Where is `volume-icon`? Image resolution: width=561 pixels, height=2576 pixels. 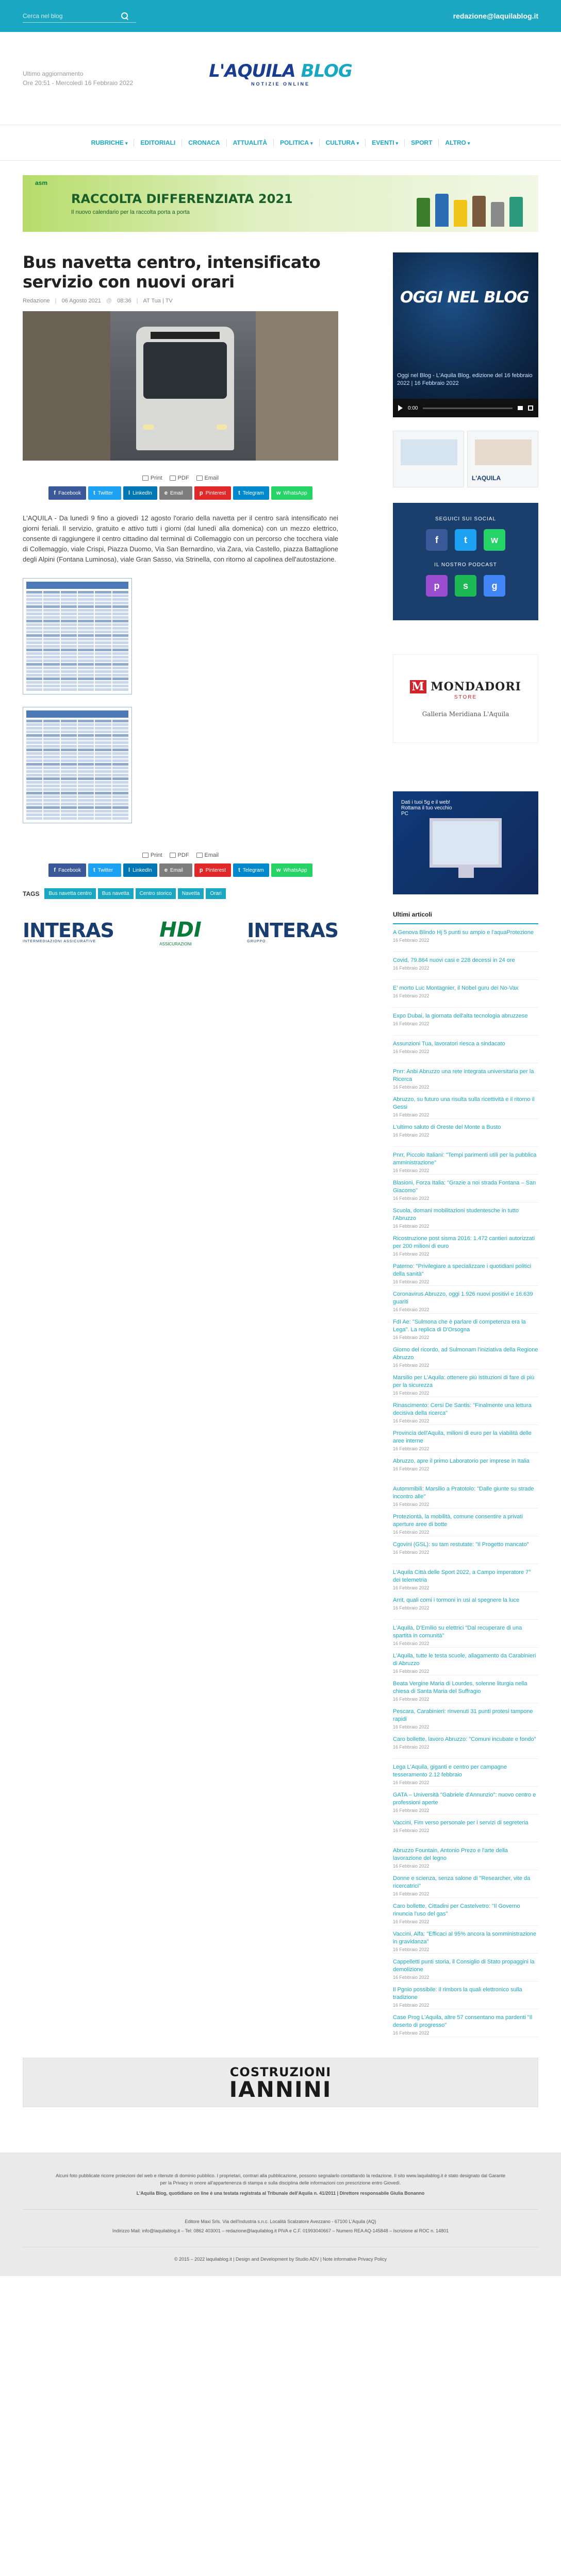
volume-icon is located at coordinates (520, 408).